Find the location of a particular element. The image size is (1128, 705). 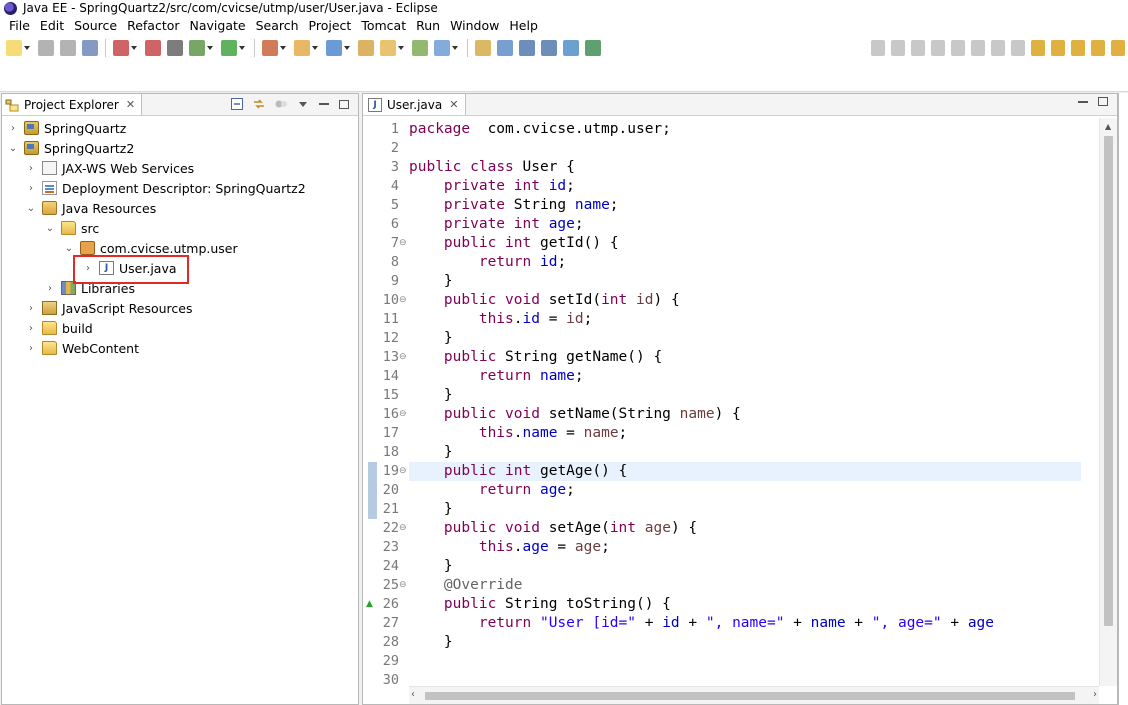

menu-project: Project is located at coordinates (330, 26).